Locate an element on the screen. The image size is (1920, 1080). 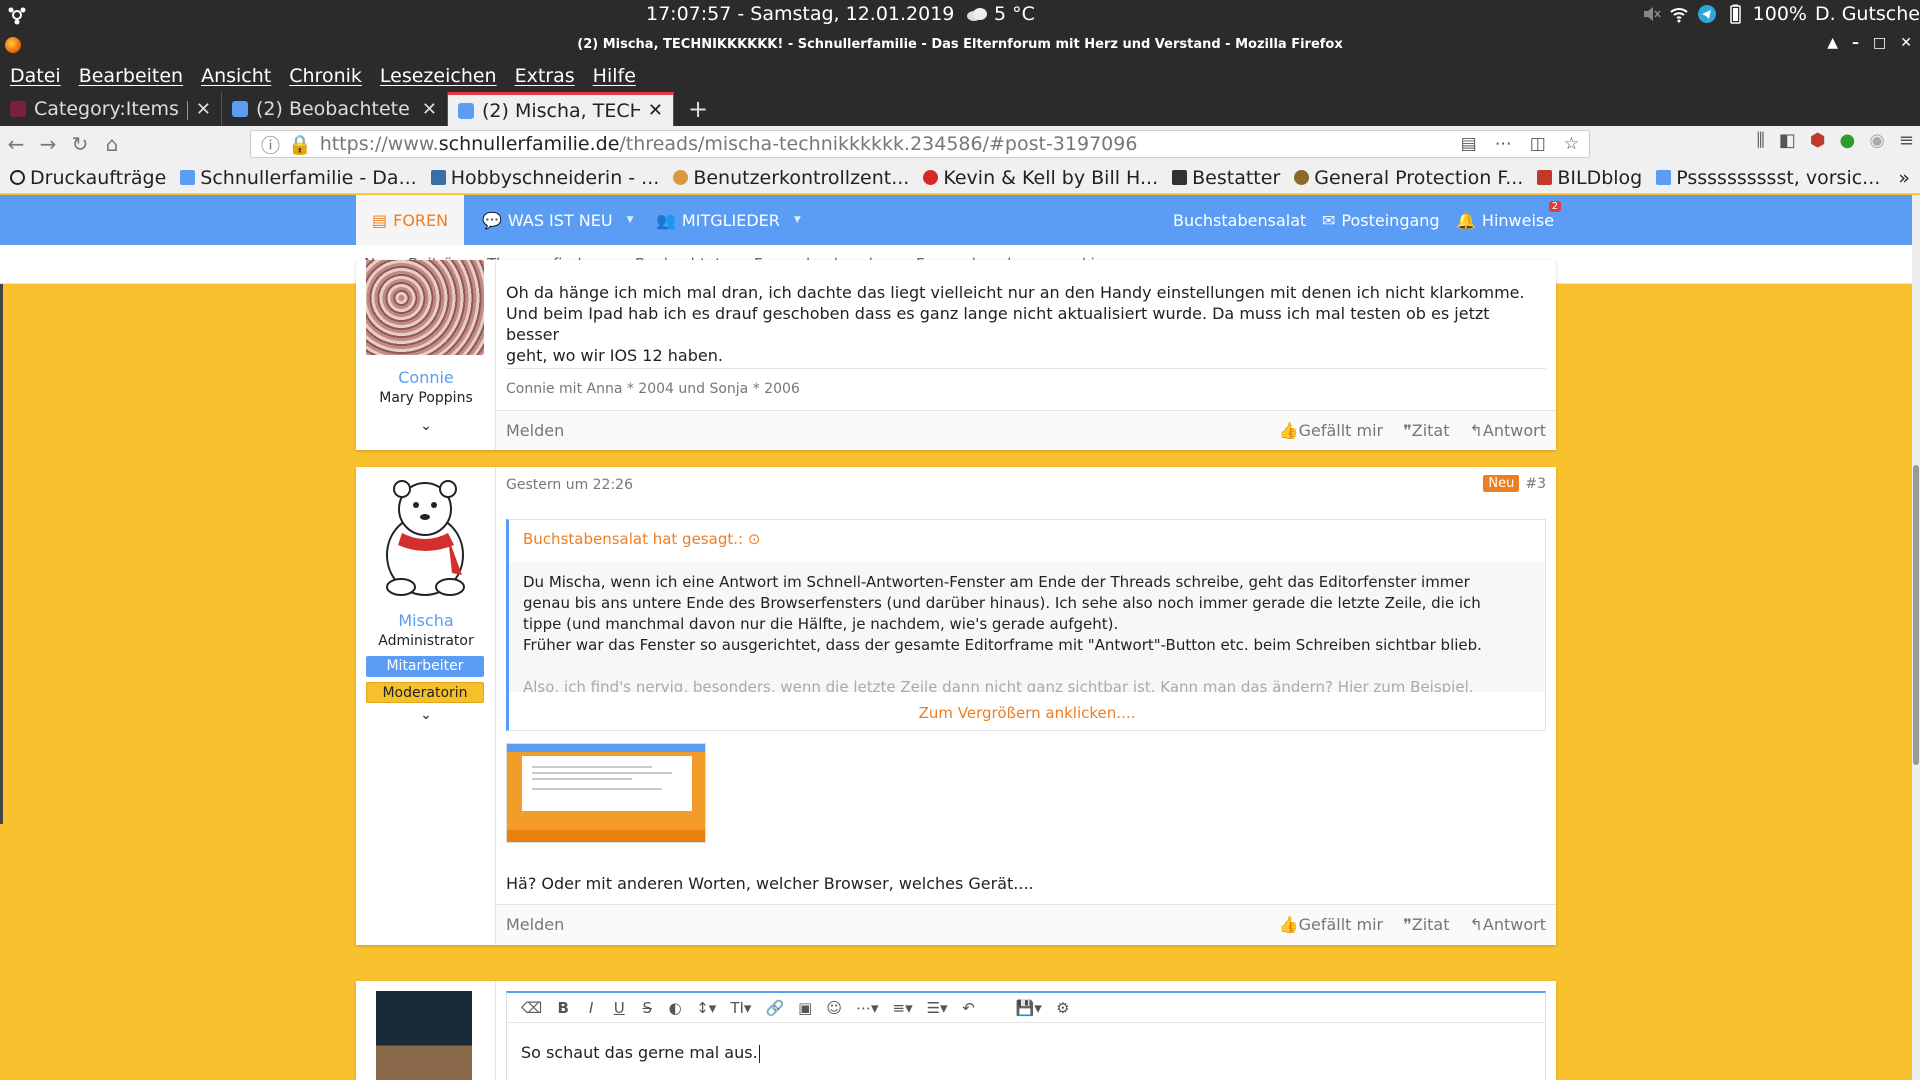
wifi-icon is located at coordinates (1679, 14).